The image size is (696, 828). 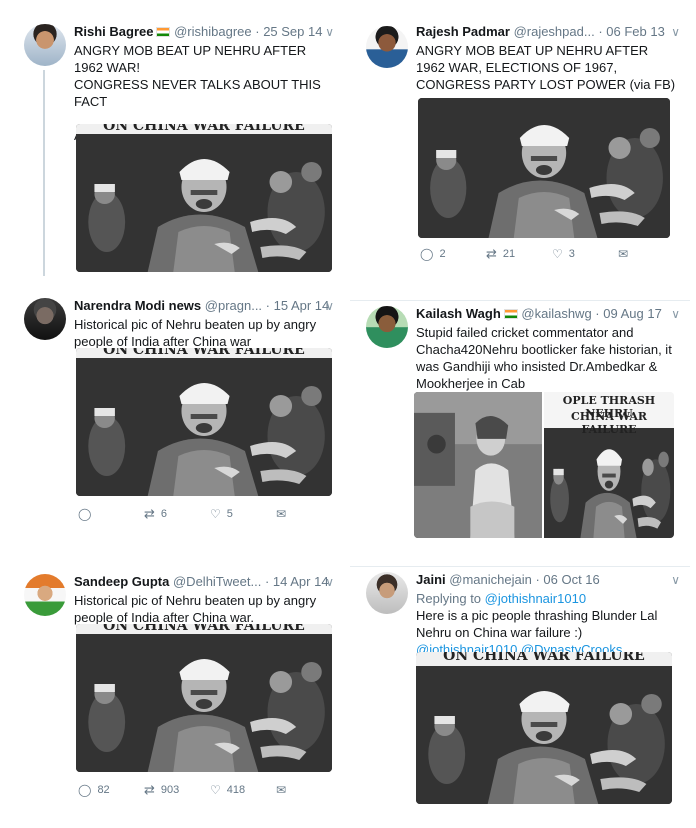 I want to click on tweet-date: · 14 Apr 14, so click(x=297, y=581).